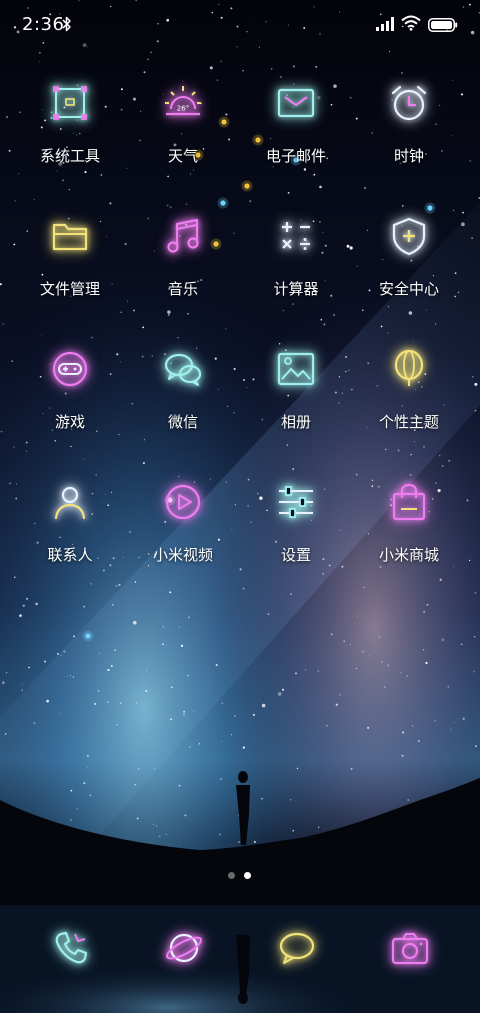 Image resolution: width=480 pixels, height=1013 pixels. Describe the element at coordinates (183, 271) in the screenshot. I see `app-music-note: 音乐` at that location.